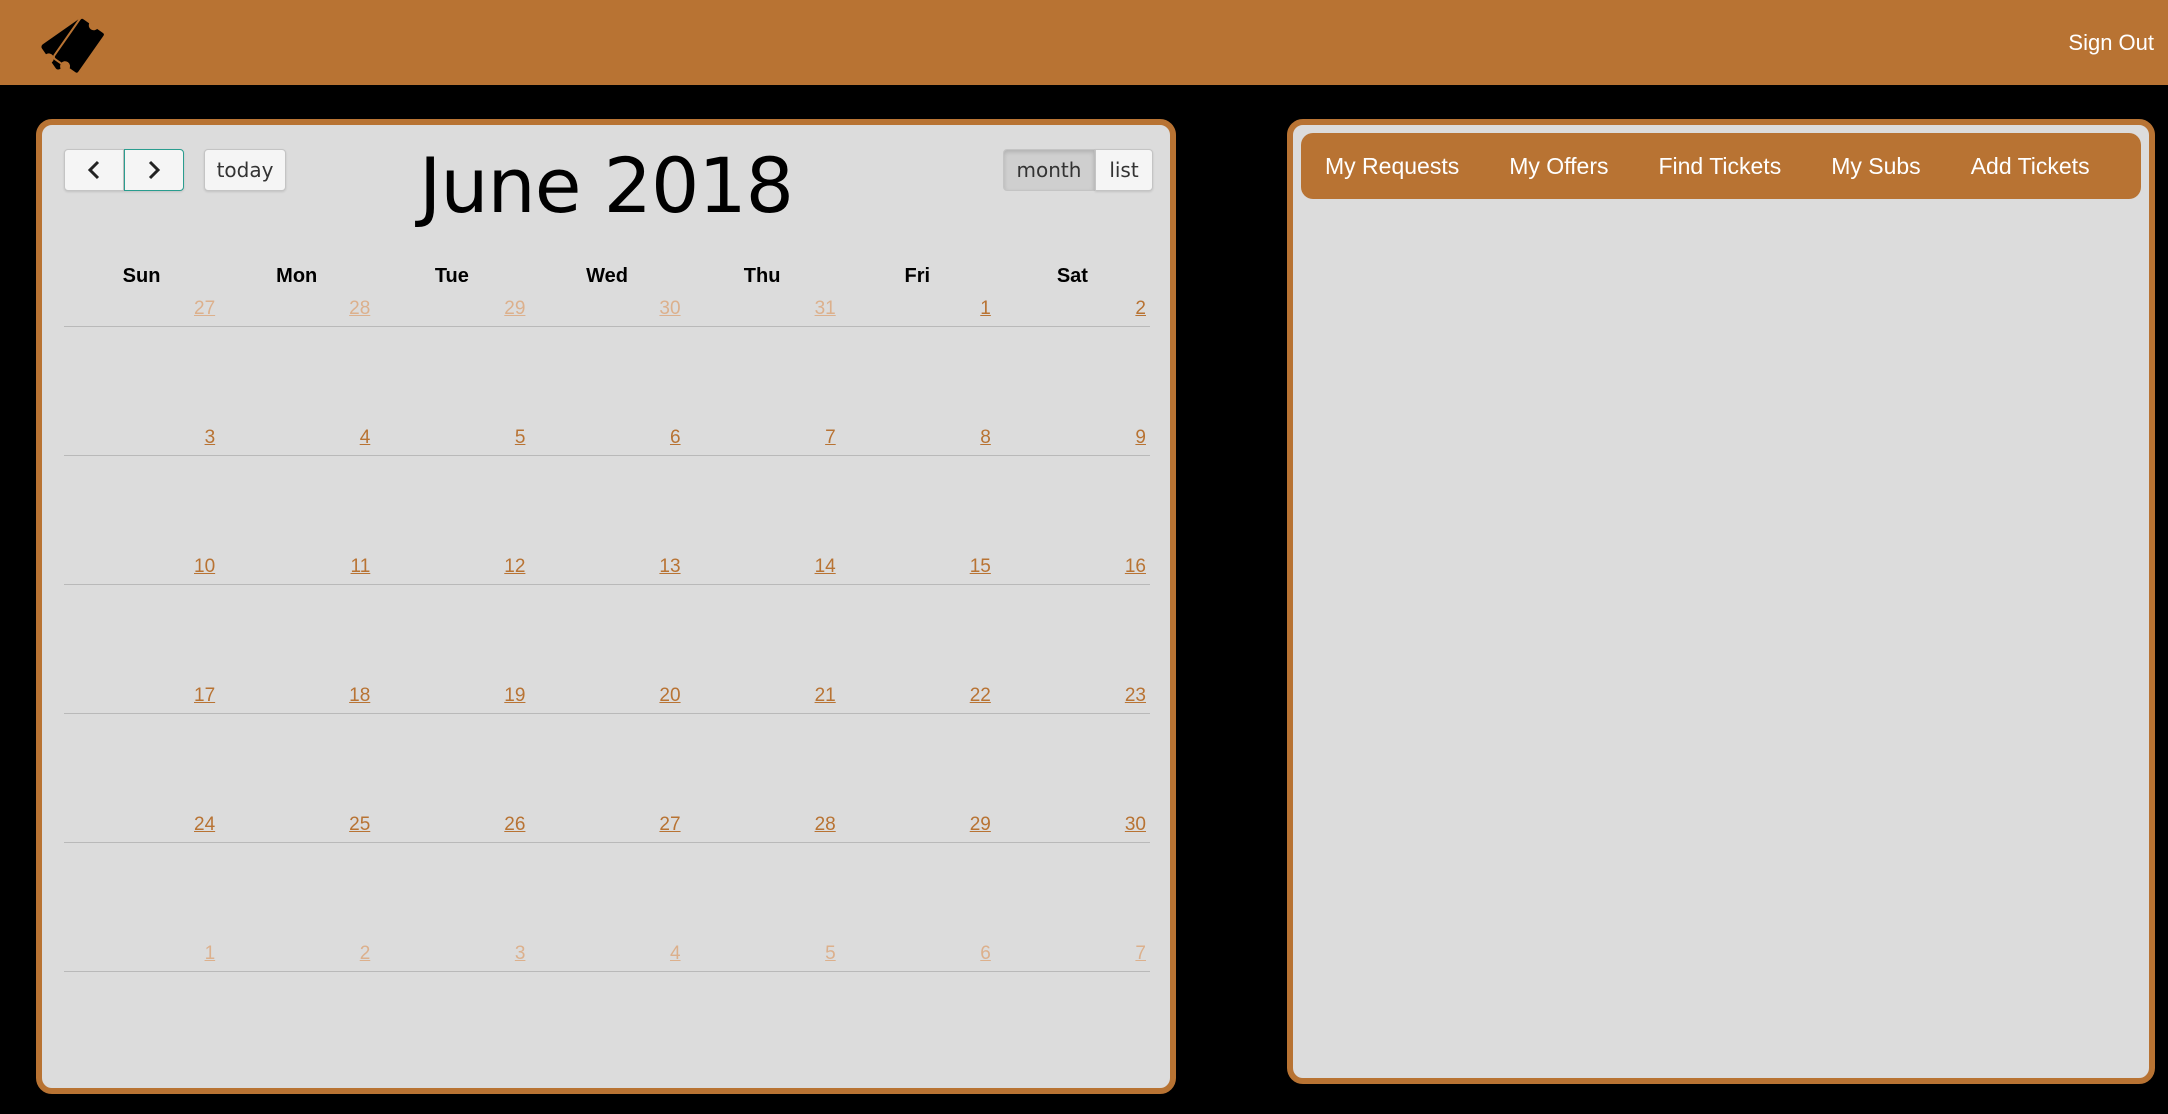  Describe the element at coordinates (296, 568) in the screenshot. I see `calendar-day-cell: 11` at that location.